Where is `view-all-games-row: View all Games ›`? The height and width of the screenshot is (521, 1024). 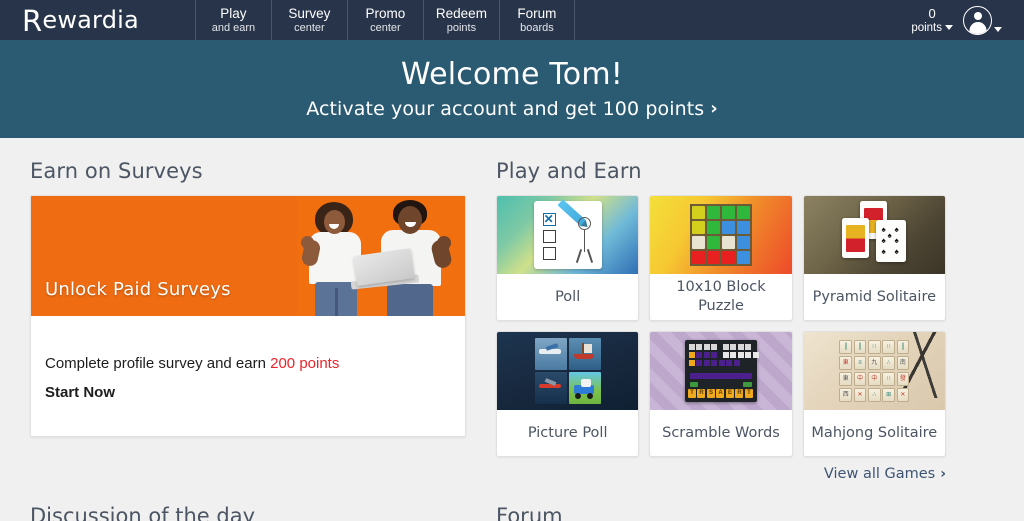
view-all-games-row: View all Games › is located at coordinates (721, 469).